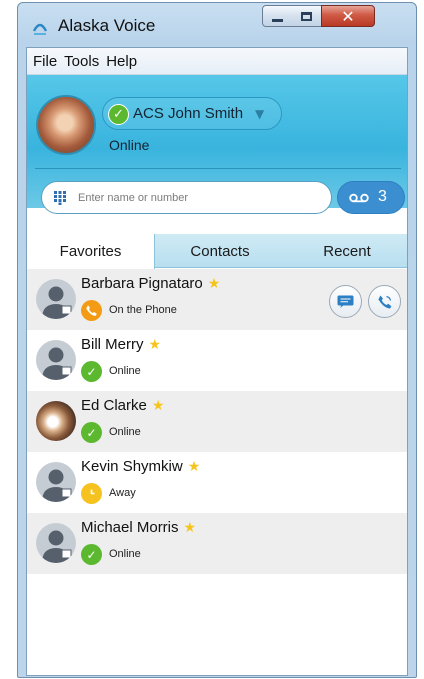  Describe the element at coordinates (56, 421) in the screenshot. I see `contact-avatar-photo` at that location.